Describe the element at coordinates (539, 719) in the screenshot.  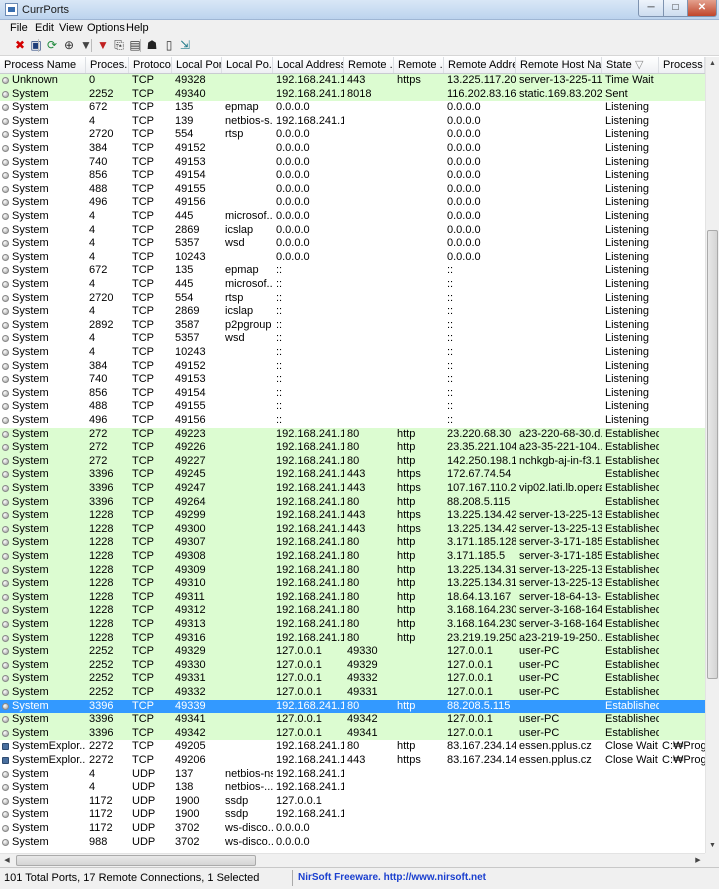
I see `cell-remote-host: user-PC` at that location.